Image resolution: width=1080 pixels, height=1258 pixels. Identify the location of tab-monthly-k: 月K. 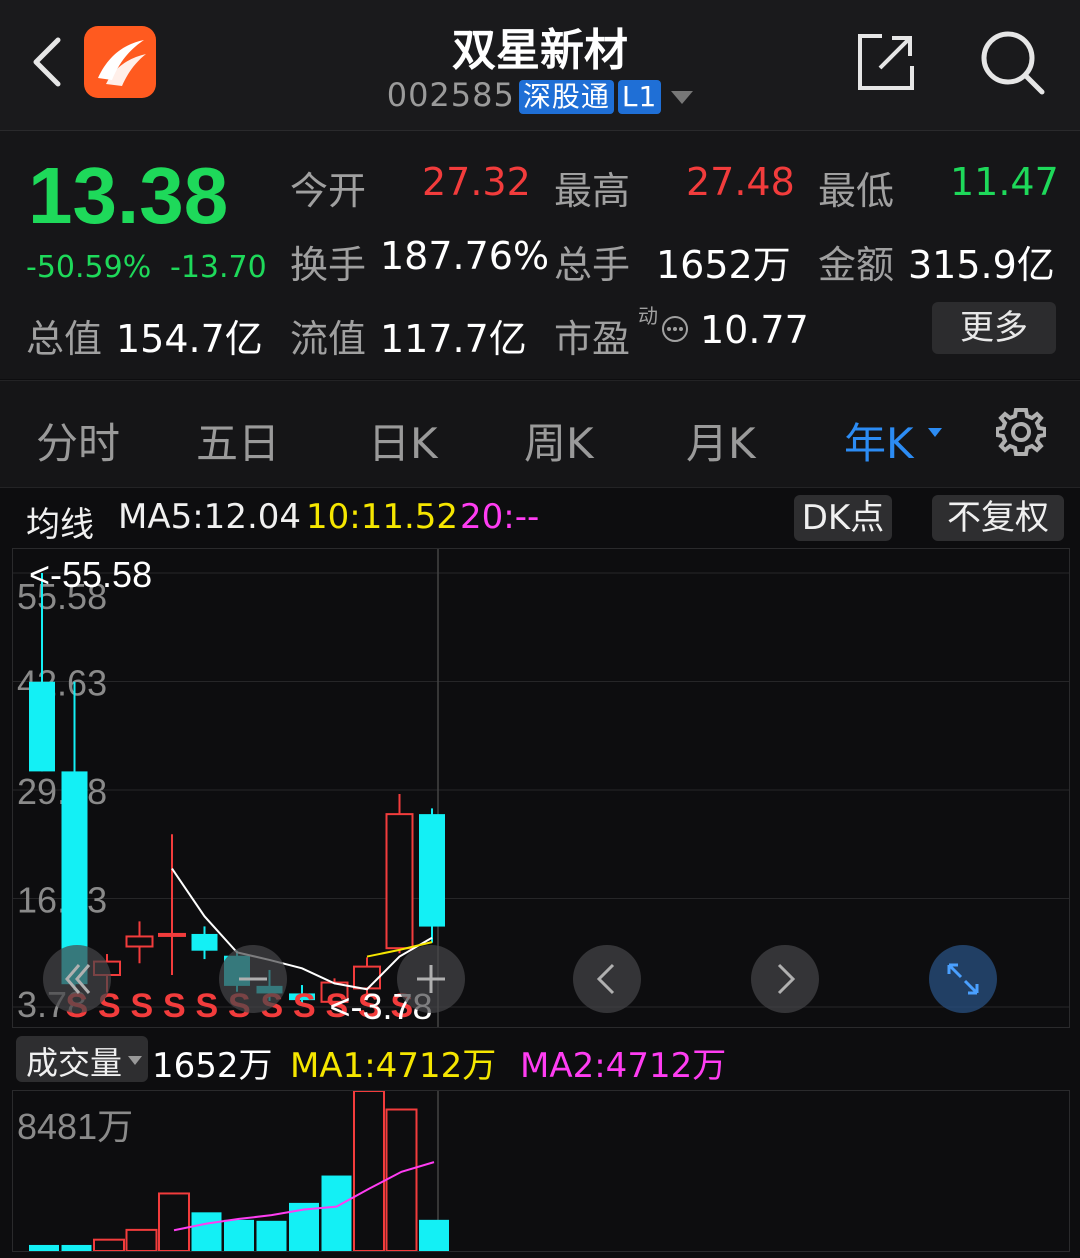
(721, 440).